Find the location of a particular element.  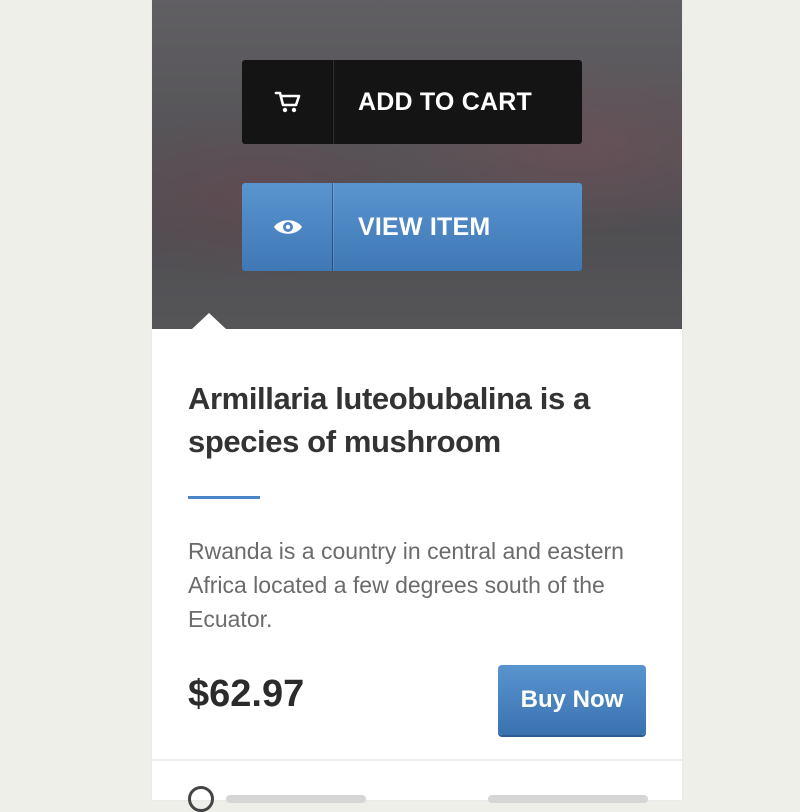

footer-meta-placeholder is located at coordinates (296, 799).